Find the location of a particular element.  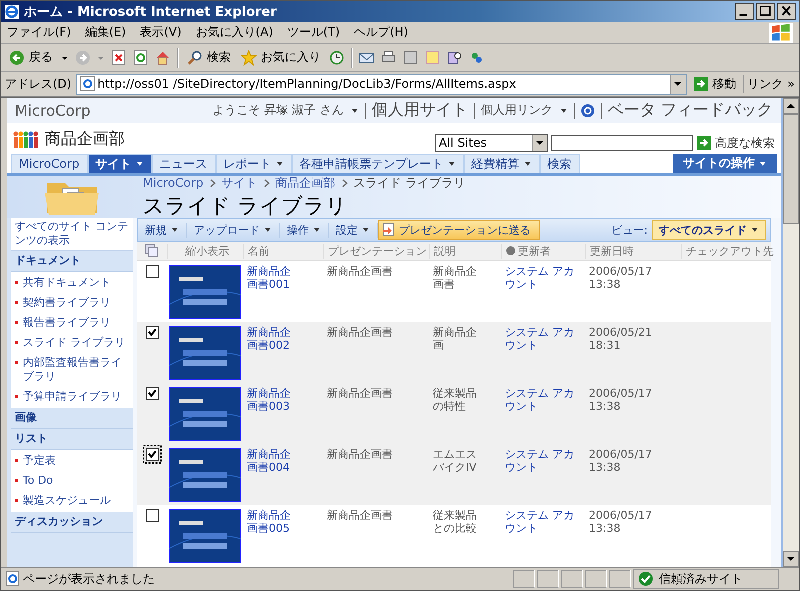

site-actions-menu: サイトの操作 is located at coordinates (725, 163).